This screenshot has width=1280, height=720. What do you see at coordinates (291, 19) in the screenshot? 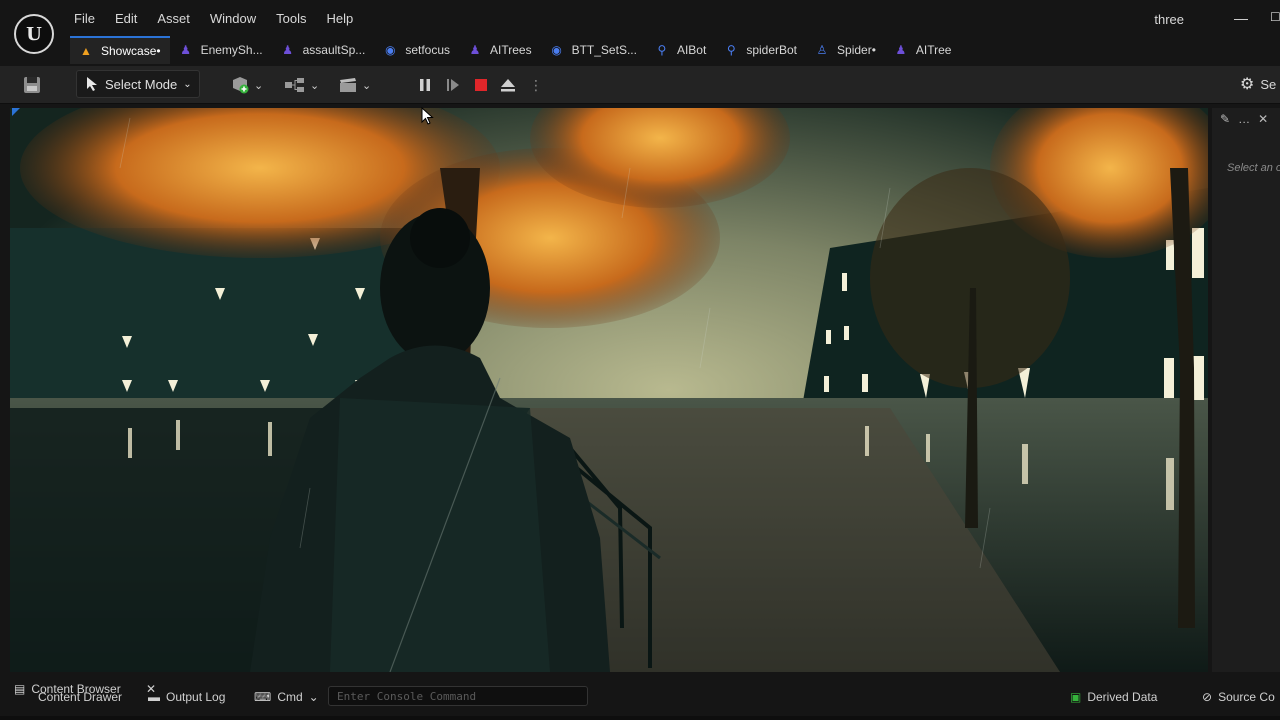
I see `menu-tools: Tools` at bounding box center [291, 19].